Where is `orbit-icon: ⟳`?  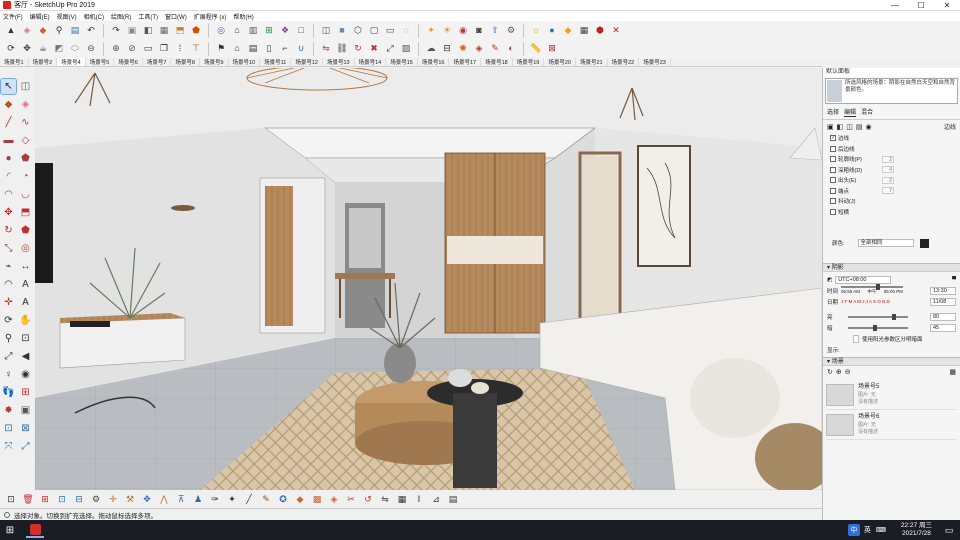
orbit-icon: ⟳ is located at coordinates (11, 49).